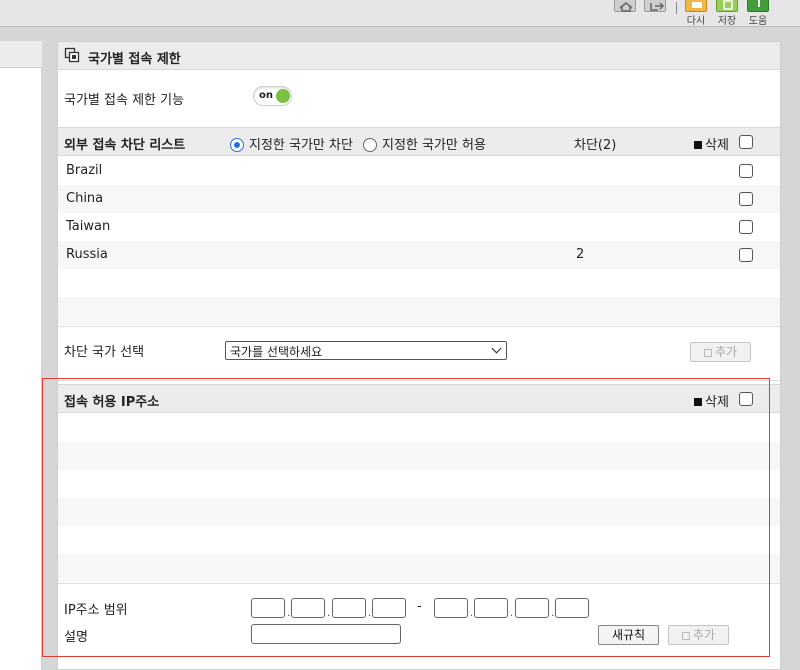 This screenshot has height=670, width=800. I want to click on block-count-header: 차단(2), so click(595, 145).